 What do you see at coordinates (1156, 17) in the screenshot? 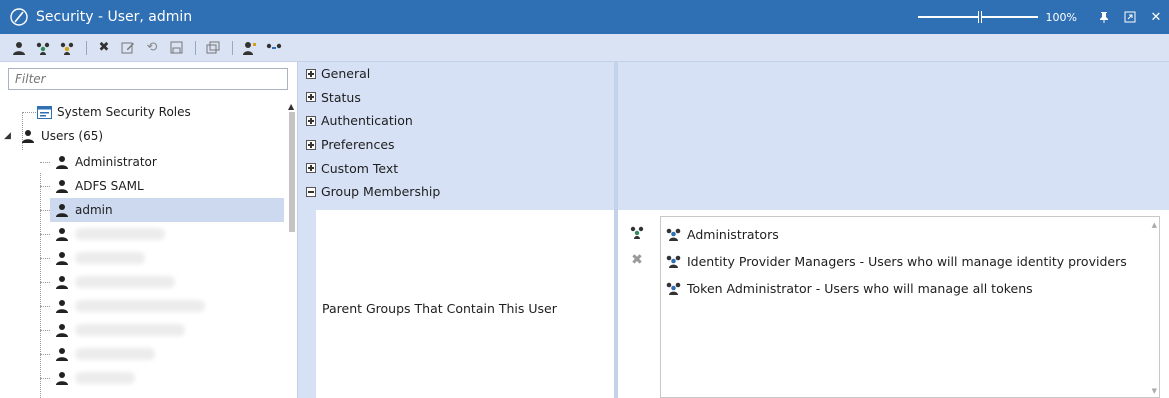
I see `close-icon: ✕` at bounding box center [1156, 17].